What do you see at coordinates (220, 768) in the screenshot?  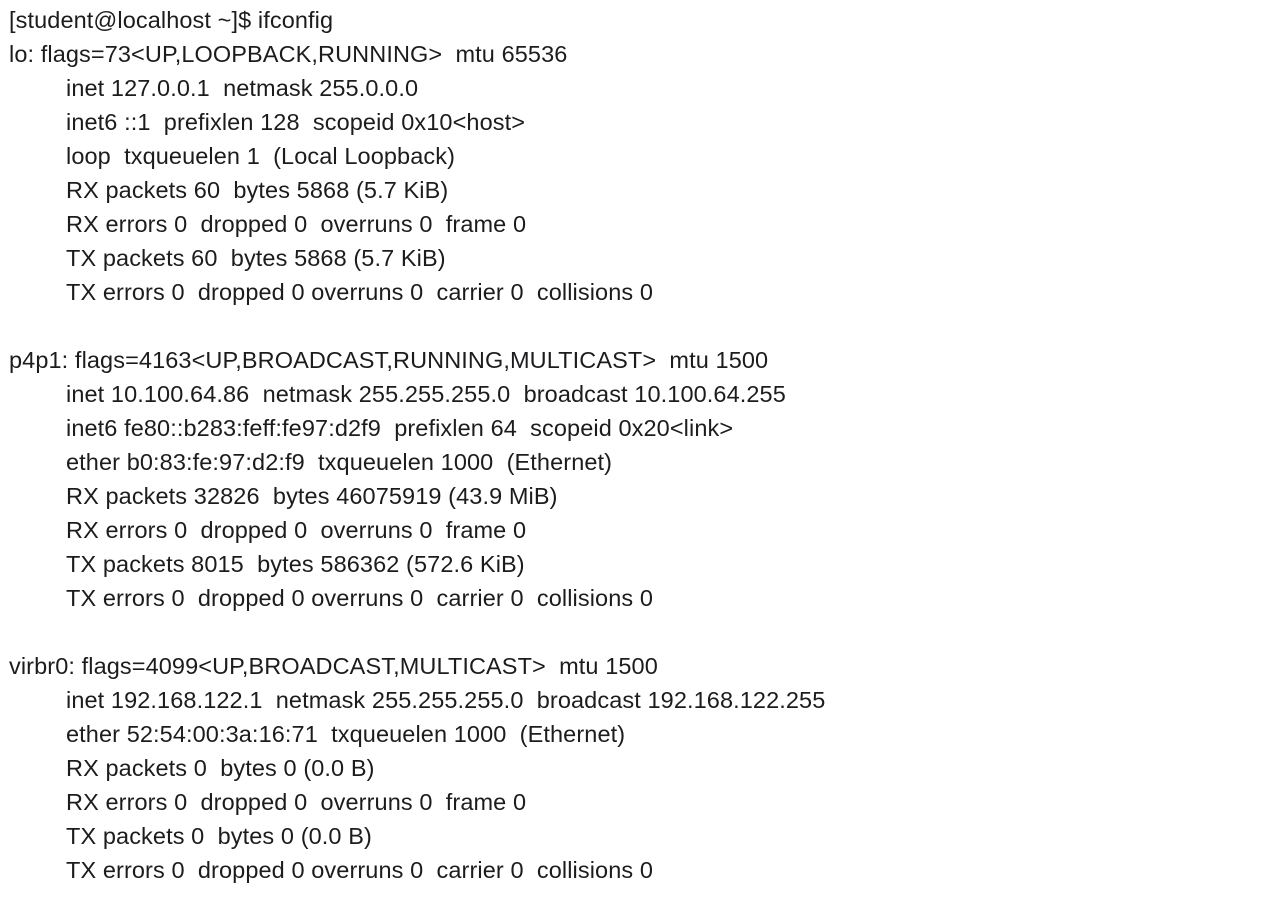 I see `output-line: RX packets 0 bytes 0 (0.0 B)` at bounding box center [220, 768].